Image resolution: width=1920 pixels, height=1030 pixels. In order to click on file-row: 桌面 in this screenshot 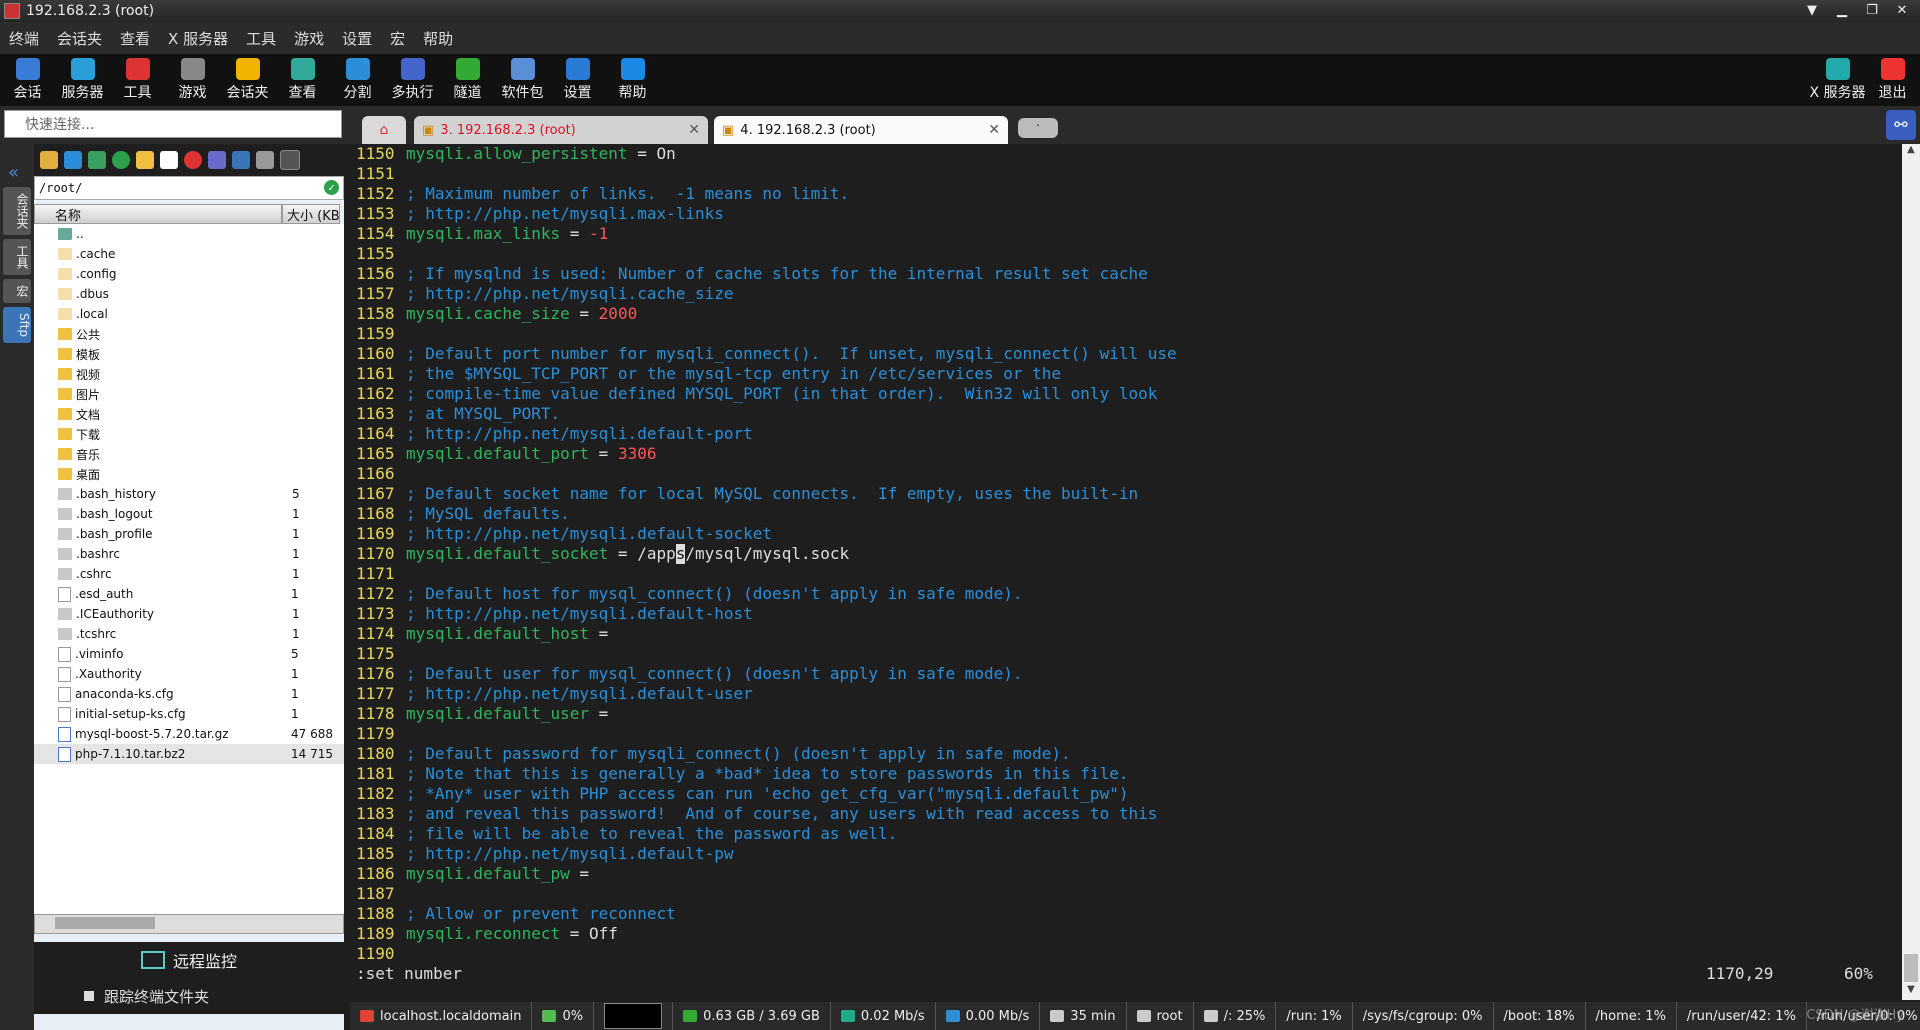, I will do `click(189, 474)`.